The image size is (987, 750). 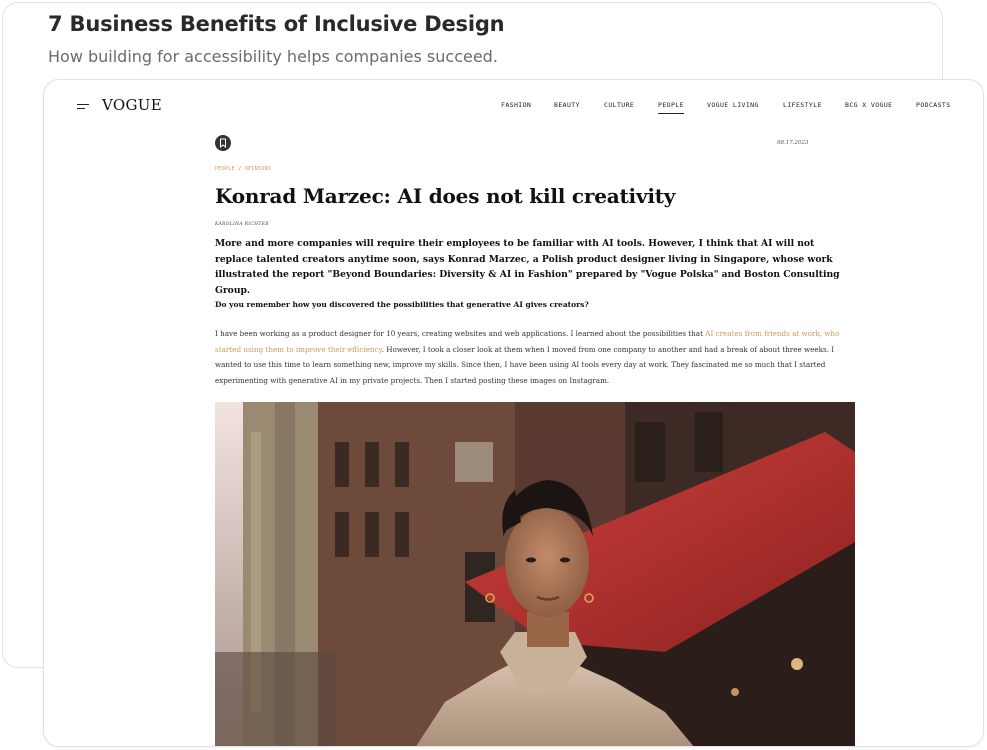 I want to click on nav-item-culture: CULTURE, so click(x=619, y=105).